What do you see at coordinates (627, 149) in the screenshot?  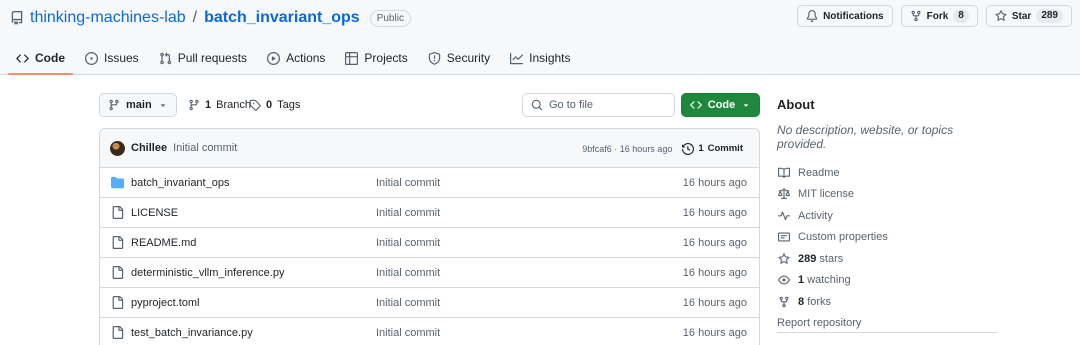 I see `commit-hash-time: 9bfcaf6 · 16 hours ago` at bounding box center [627, 149].